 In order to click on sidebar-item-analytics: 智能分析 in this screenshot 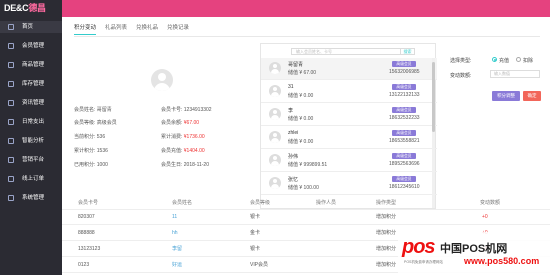, I will do `click(31, 141)`.